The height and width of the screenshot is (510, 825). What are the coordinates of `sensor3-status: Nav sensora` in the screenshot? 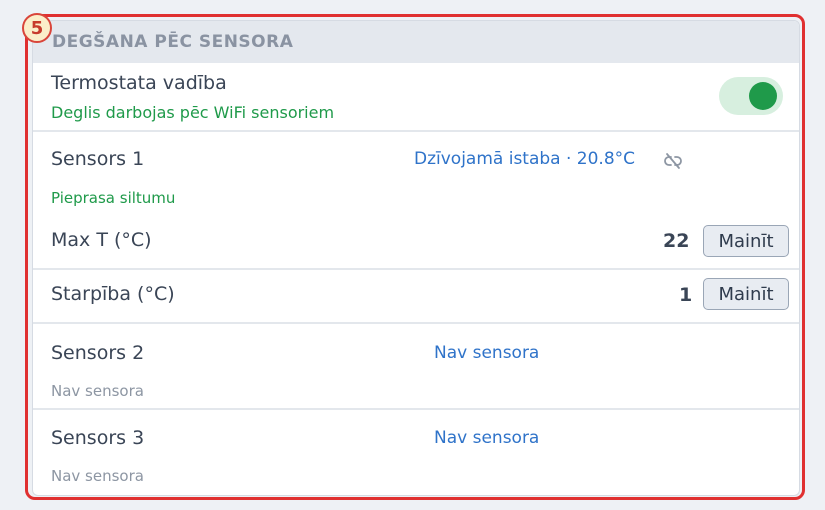 It's located at (97, 476).